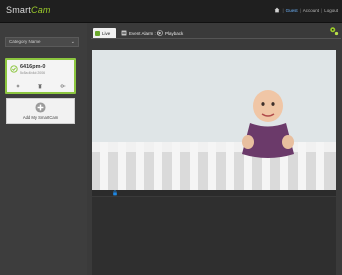  Describe the element at coordinates (216, 32) in the screenshot. I see `tab-bar: Live Event Alarm : 0 Playback` at that location.